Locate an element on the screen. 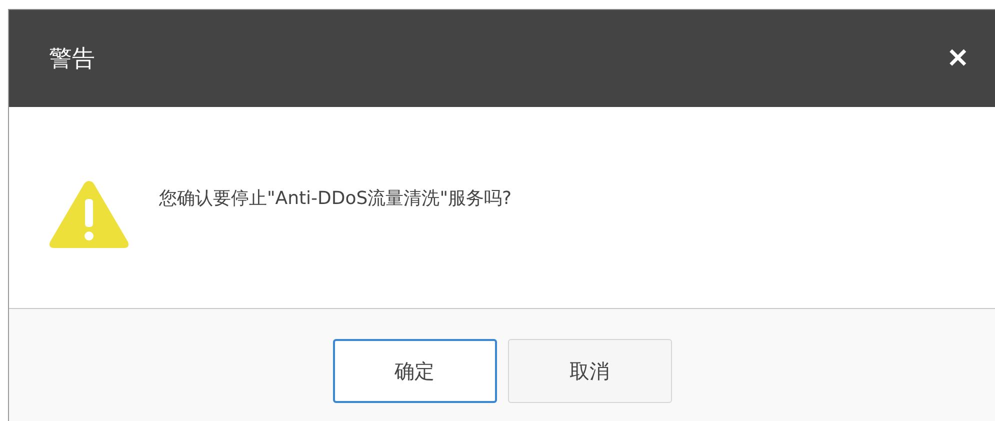  confirmation-message: 您确认要停止"Anti-DDoS流量清洗"服务吗? is located at coordinates (335, 198).